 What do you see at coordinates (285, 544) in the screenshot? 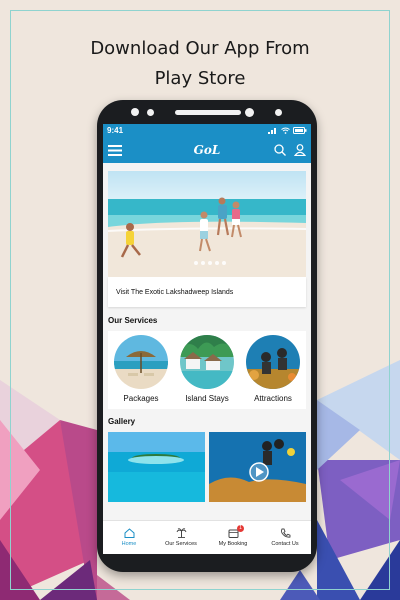
I see `nav-label: Contact Us` at bounding box center [285, 544].